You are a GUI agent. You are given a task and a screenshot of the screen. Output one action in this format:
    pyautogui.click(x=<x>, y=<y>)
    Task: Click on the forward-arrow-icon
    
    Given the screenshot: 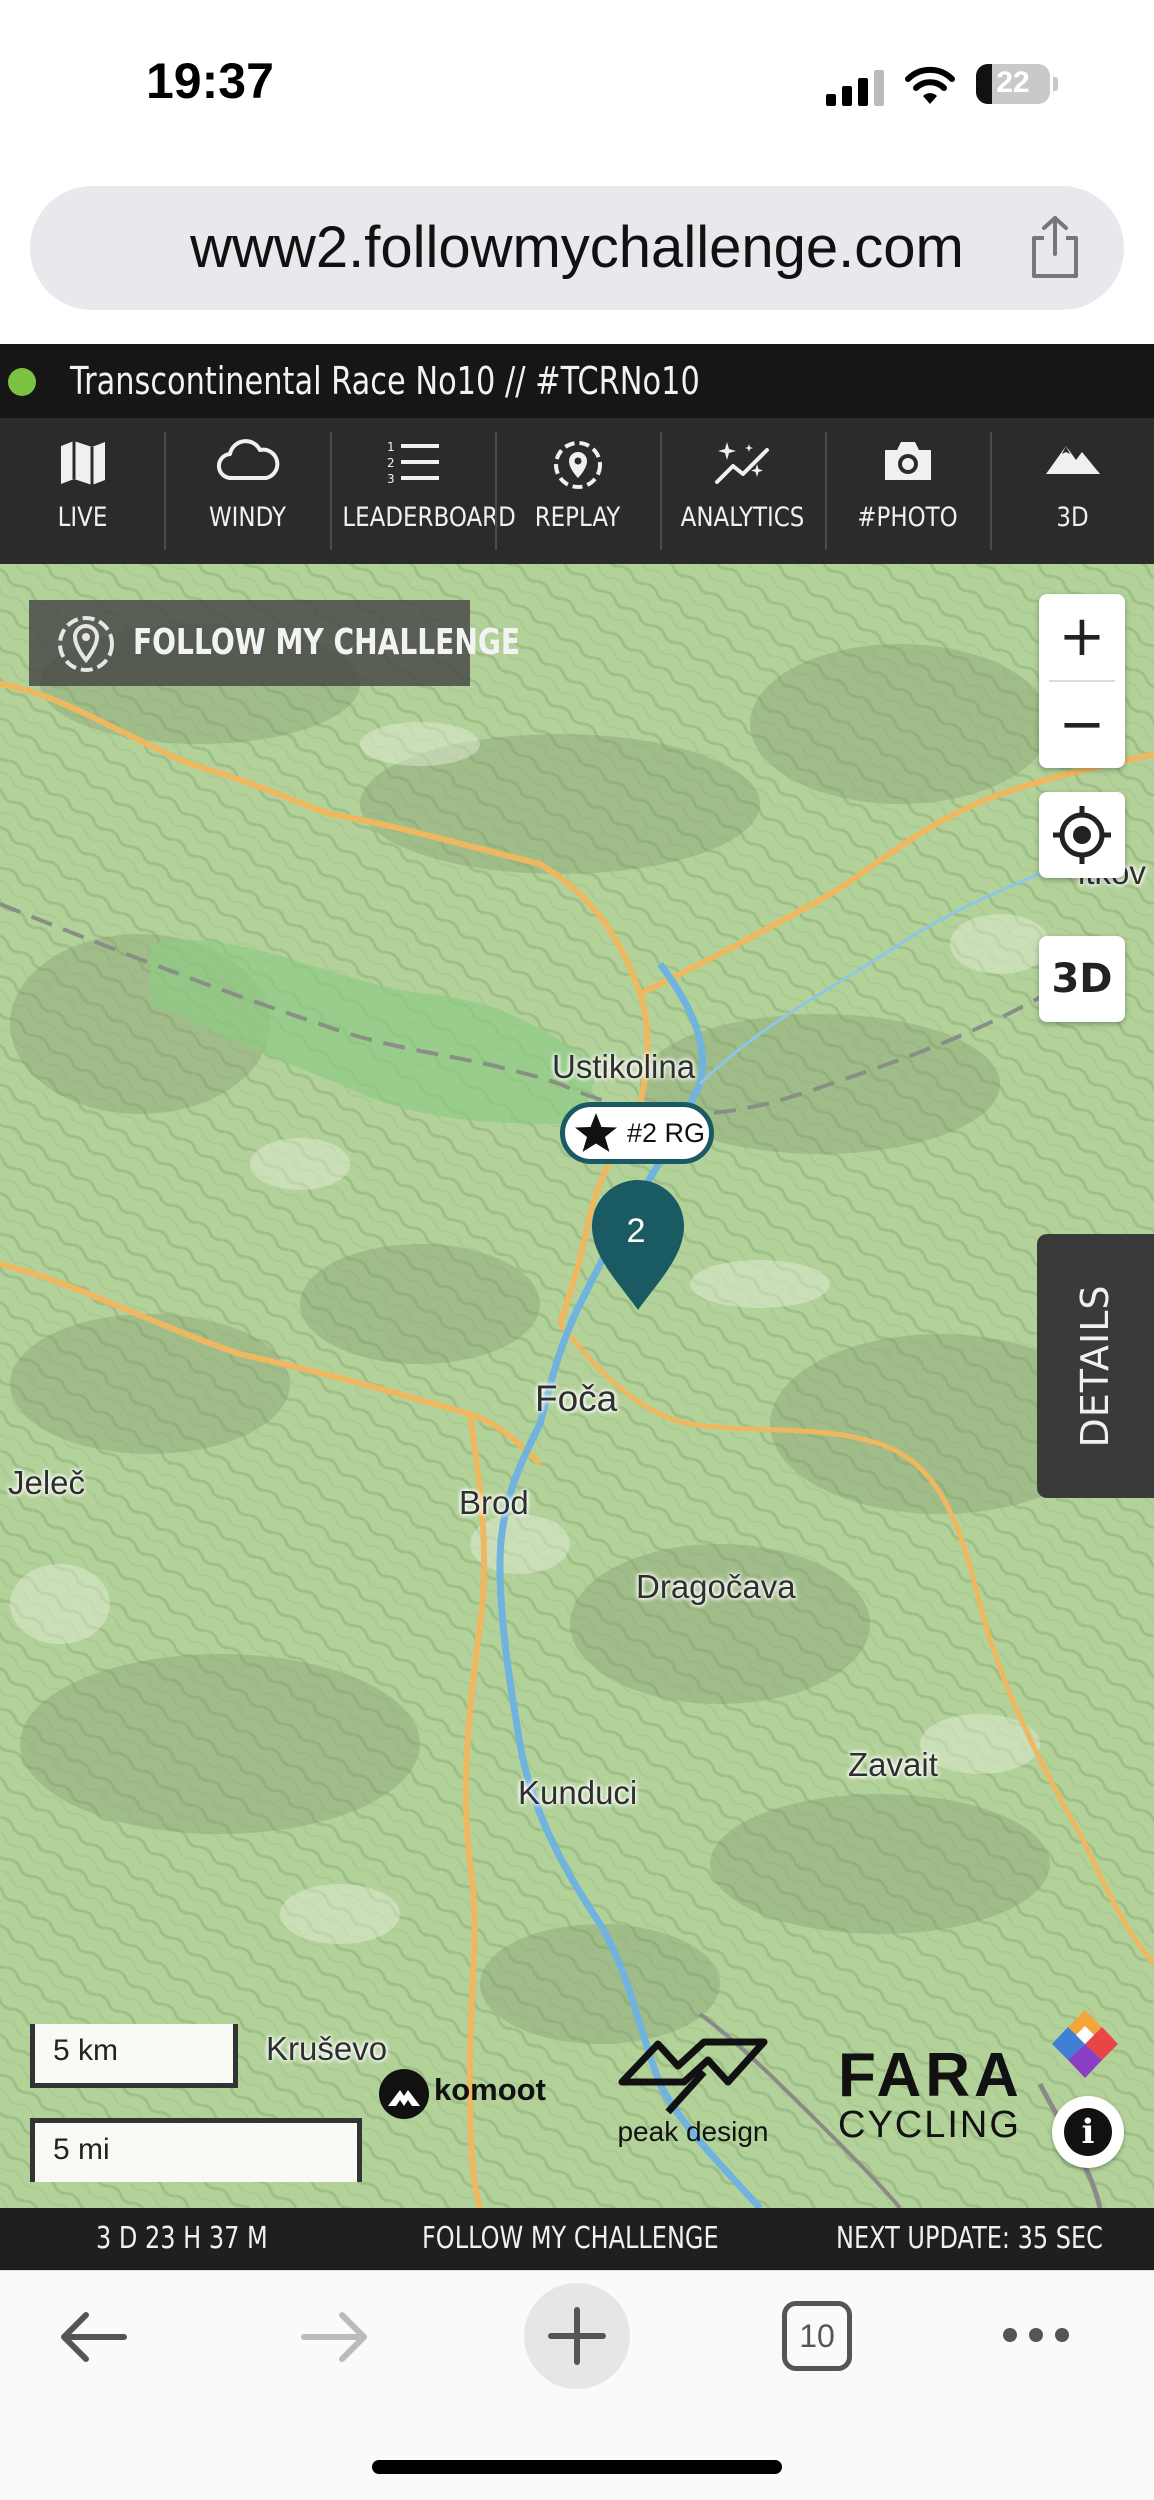 What is the action you would take?
    pyautogui.click(x=335, y=2337)
    